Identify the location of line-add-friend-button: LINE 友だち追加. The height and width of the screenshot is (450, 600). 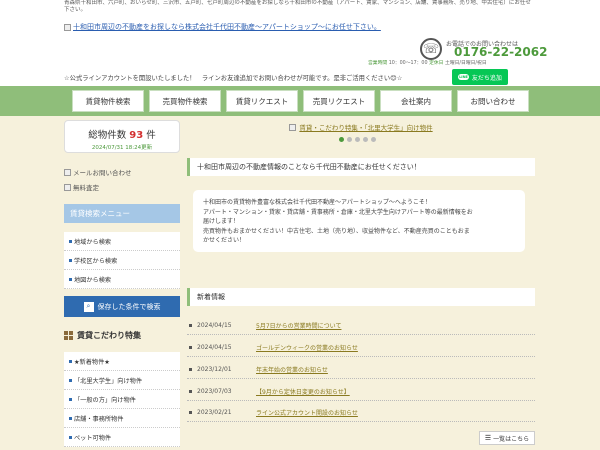
(480, 77).